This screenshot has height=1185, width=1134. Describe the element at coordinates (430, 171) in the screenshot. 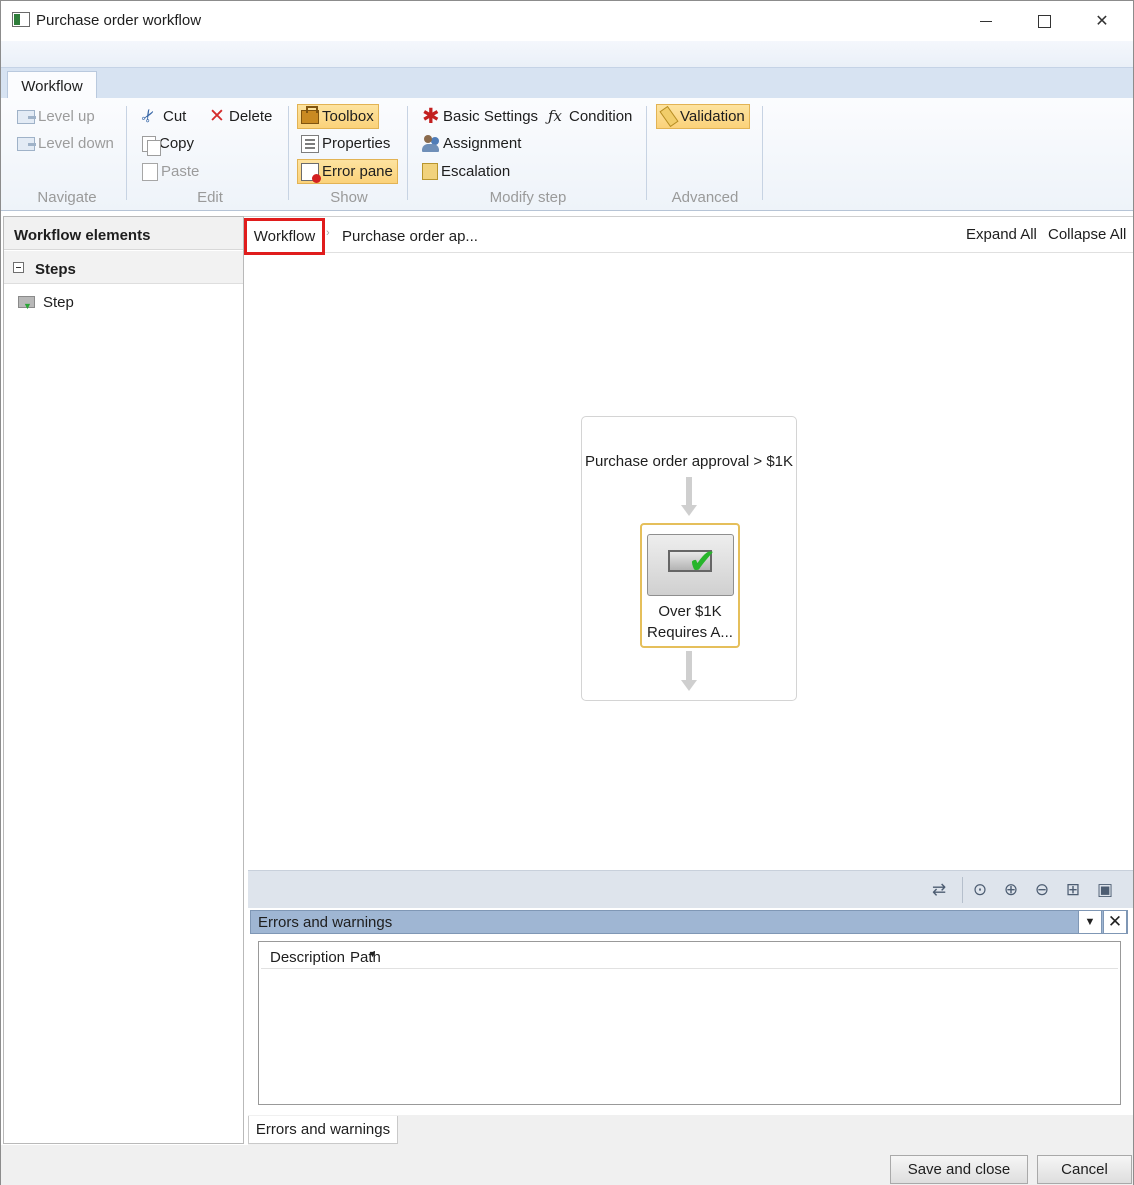

I see `escalation-icon` at that location.